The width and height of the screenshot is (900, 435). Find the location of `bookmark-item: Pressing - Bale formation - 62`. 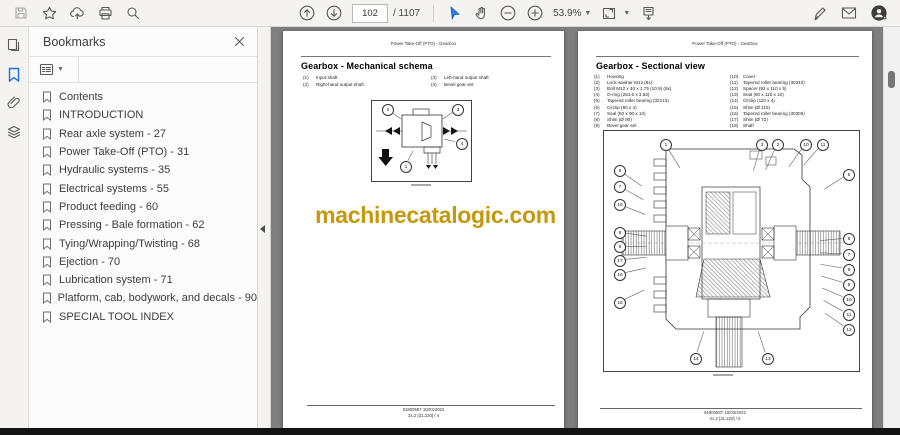

bookmark-item: Pressing - Bale formation - 62 is located at coordinates (143, 225).